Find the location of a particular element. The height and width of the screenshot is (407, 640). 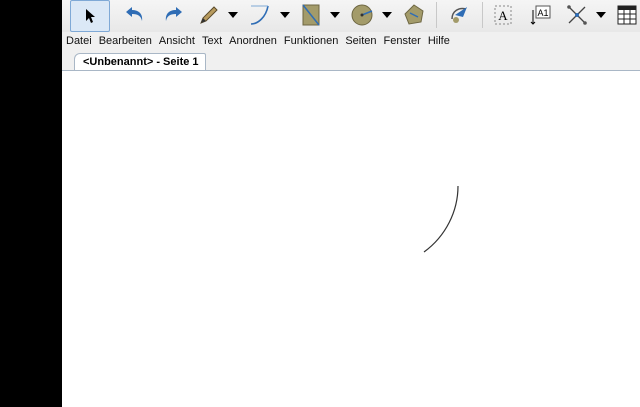

curve-dropdown is located at coordinates (285, 15).